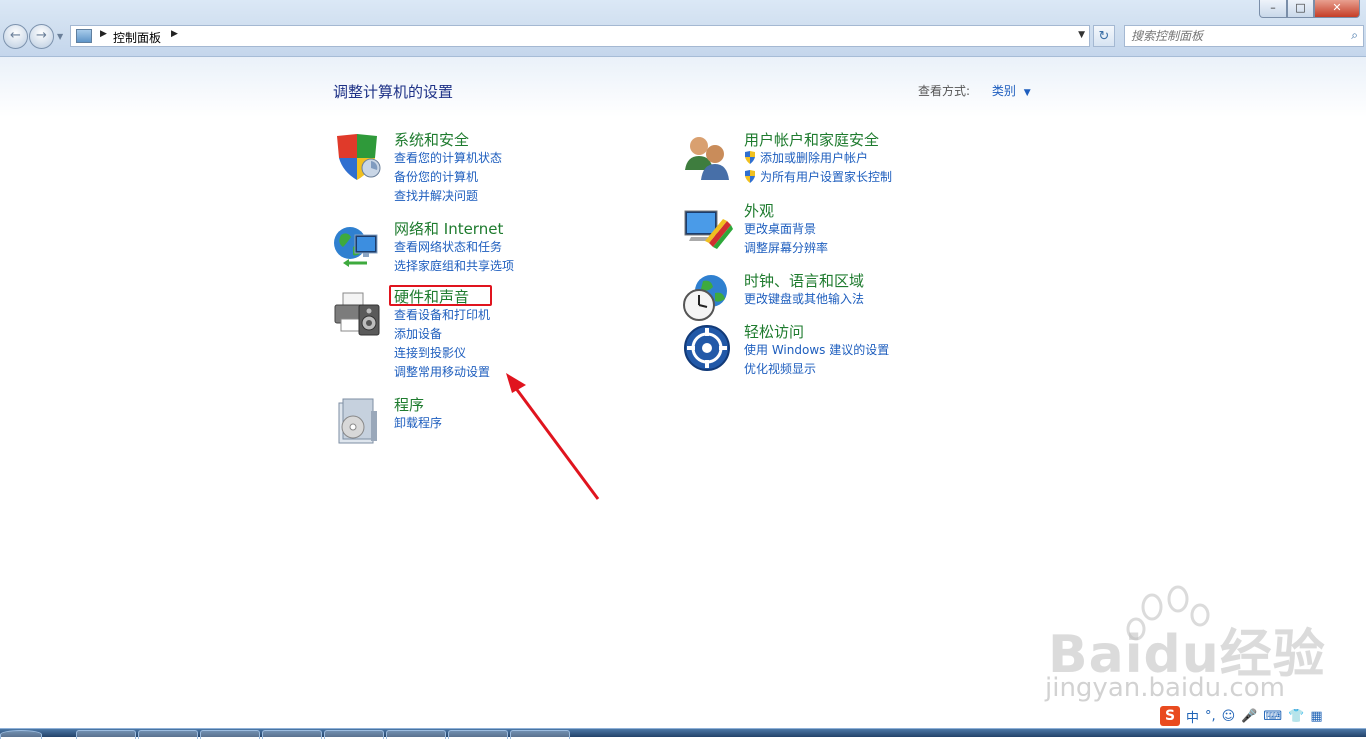  What do you see at coordinates (448, 158) in the screenshot?
I see `link-view-computer-status: 查看您的计算机状态` at bounding box center [448, 158].